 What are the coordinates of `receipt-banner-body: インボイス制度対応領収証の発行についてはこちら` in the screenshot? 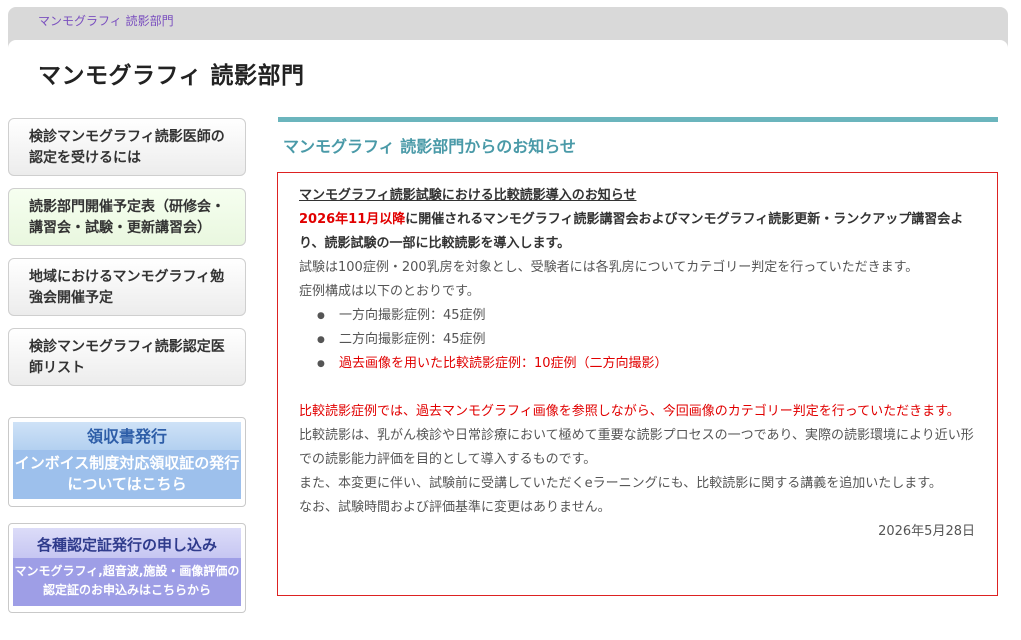 It's located at (127, 474).